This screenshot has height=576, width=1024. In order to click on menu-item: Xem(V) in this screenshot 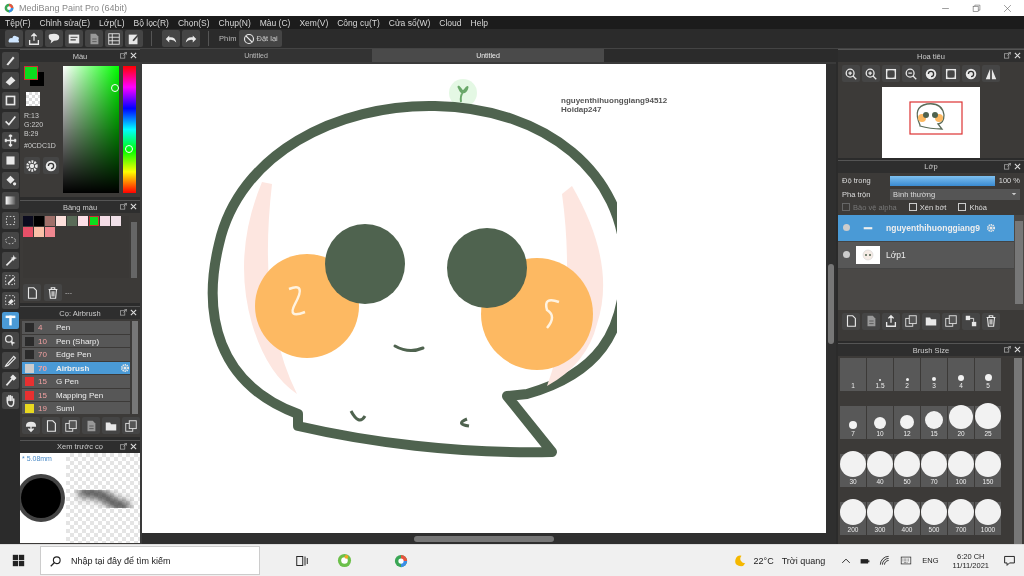, I will do `click(314, 22)`.